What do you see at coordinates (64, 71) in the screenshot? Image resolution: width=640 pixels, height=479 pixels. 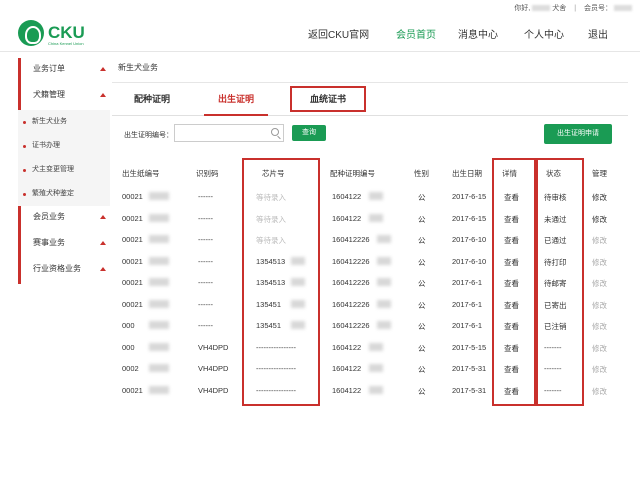 I see `sidebar-item-orders: 业务订单` at bounding box center [64, 71].